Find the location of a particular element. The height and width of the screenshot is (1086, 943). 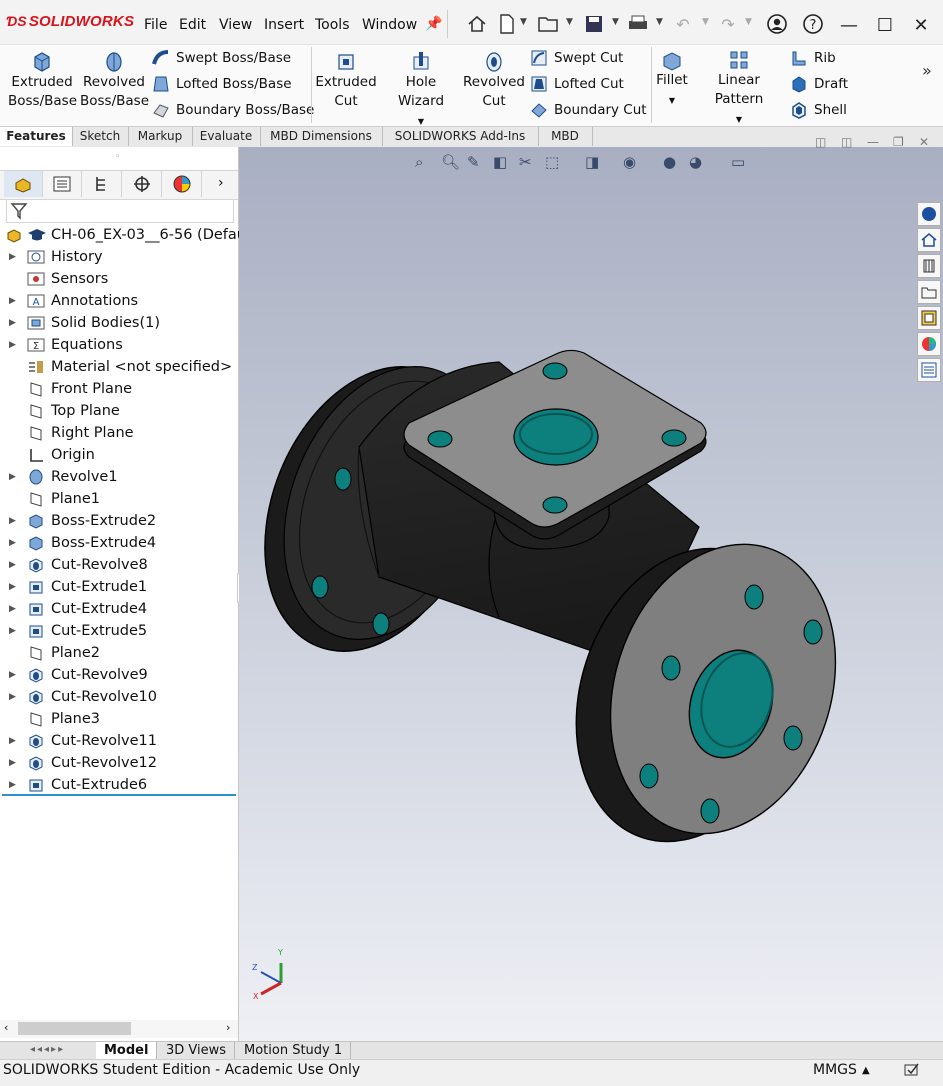

tree-item-material-not-specified: Material <not specified> is located at coordinates (119, 367).